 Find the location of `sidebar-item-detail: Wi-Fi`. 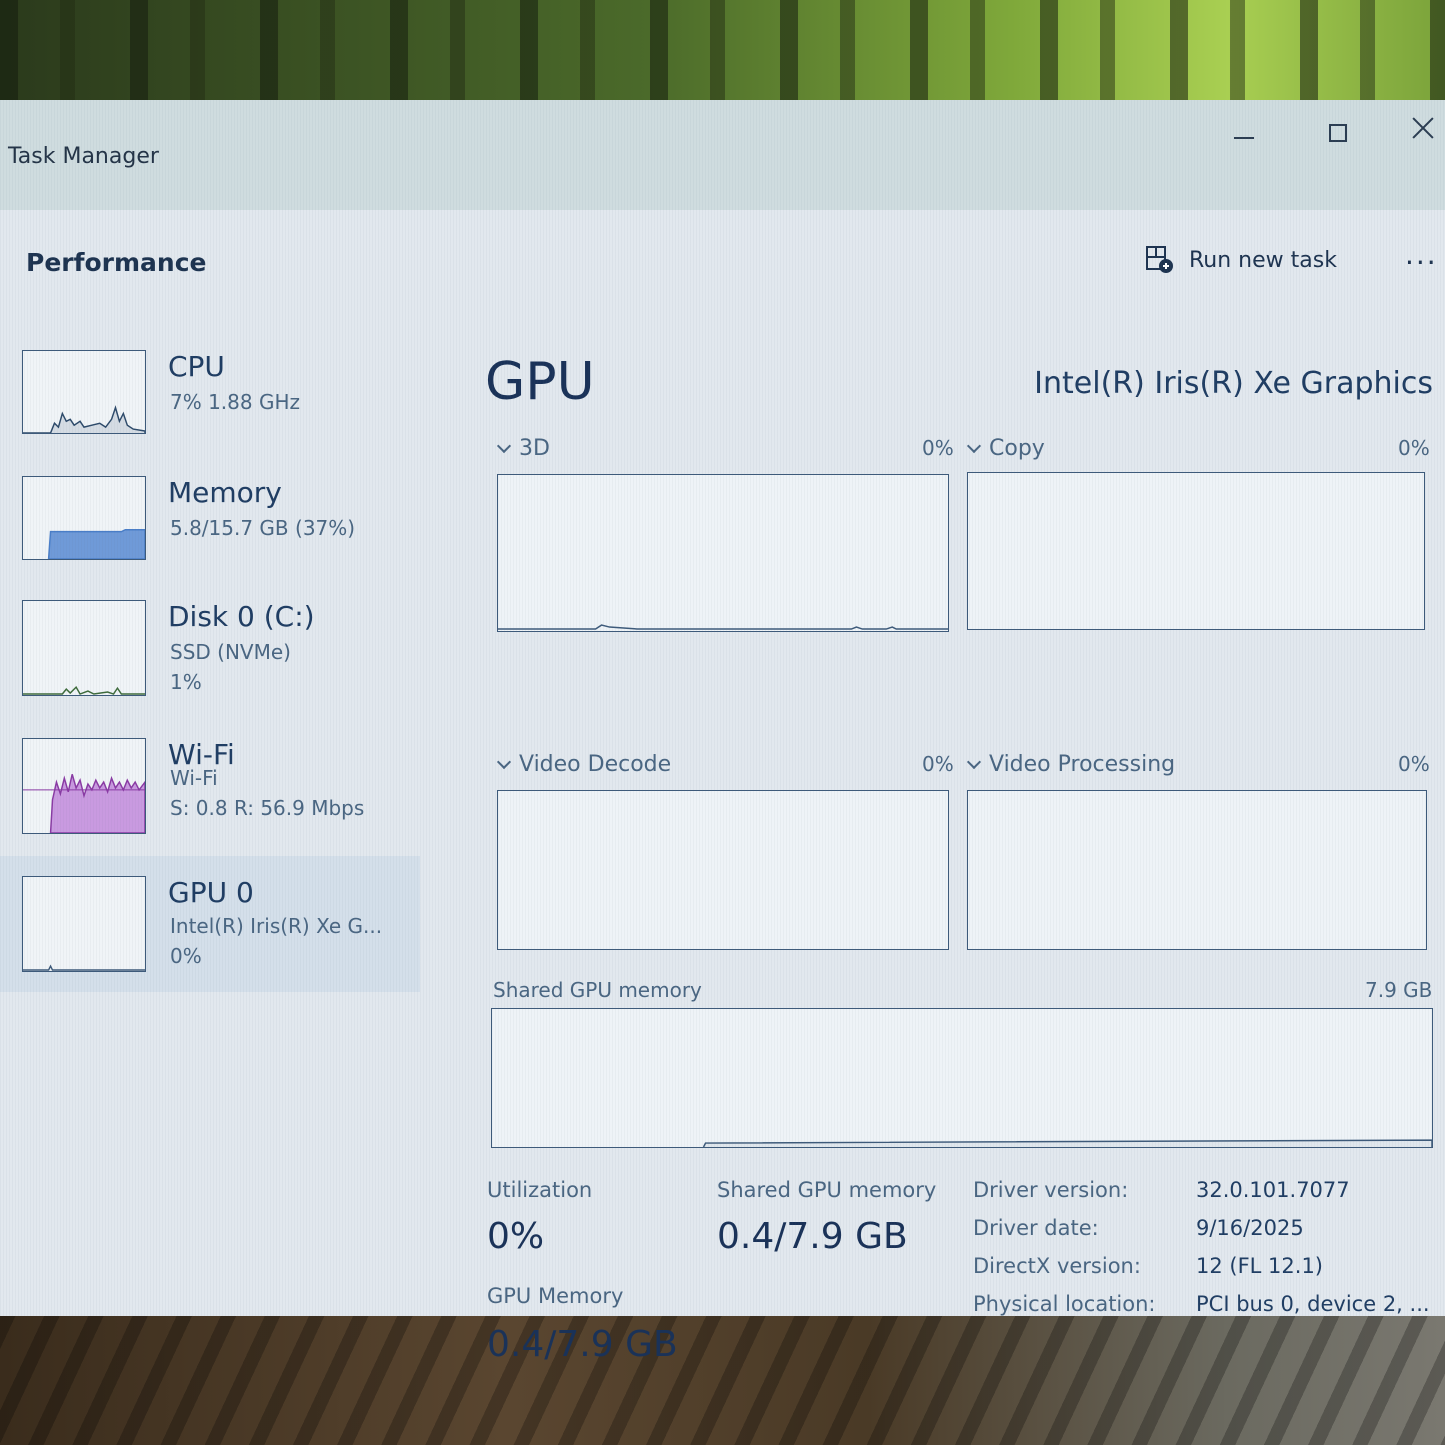

sidebar-item-detail: Wi-Fi is located at coordinates (194, 778).